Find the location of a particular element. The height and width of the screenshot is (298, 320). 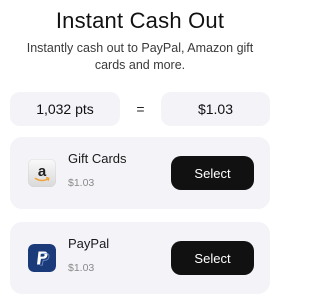

paypal-logo-icon is located at coordinates (42, 258).